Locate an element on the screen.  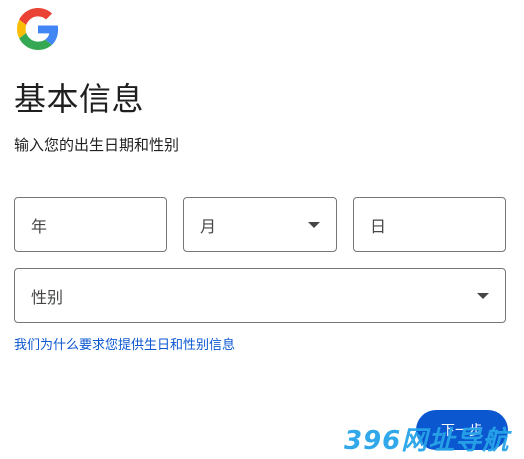
day-placeholder: 日 is located at coordinates (378, 226).